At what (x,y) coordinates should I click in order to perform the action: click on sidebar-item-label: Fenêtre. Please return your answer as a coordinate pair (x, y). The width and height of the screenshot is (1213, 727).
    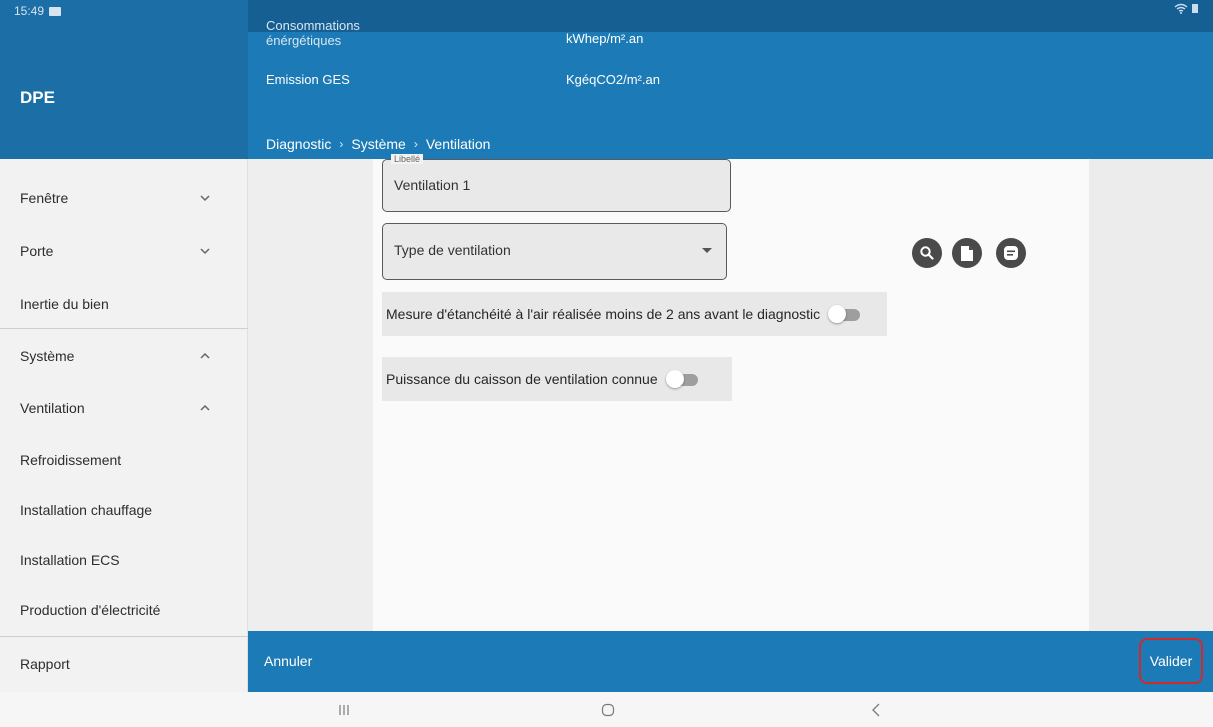
    Looking at the image, I should click on (44, 198).